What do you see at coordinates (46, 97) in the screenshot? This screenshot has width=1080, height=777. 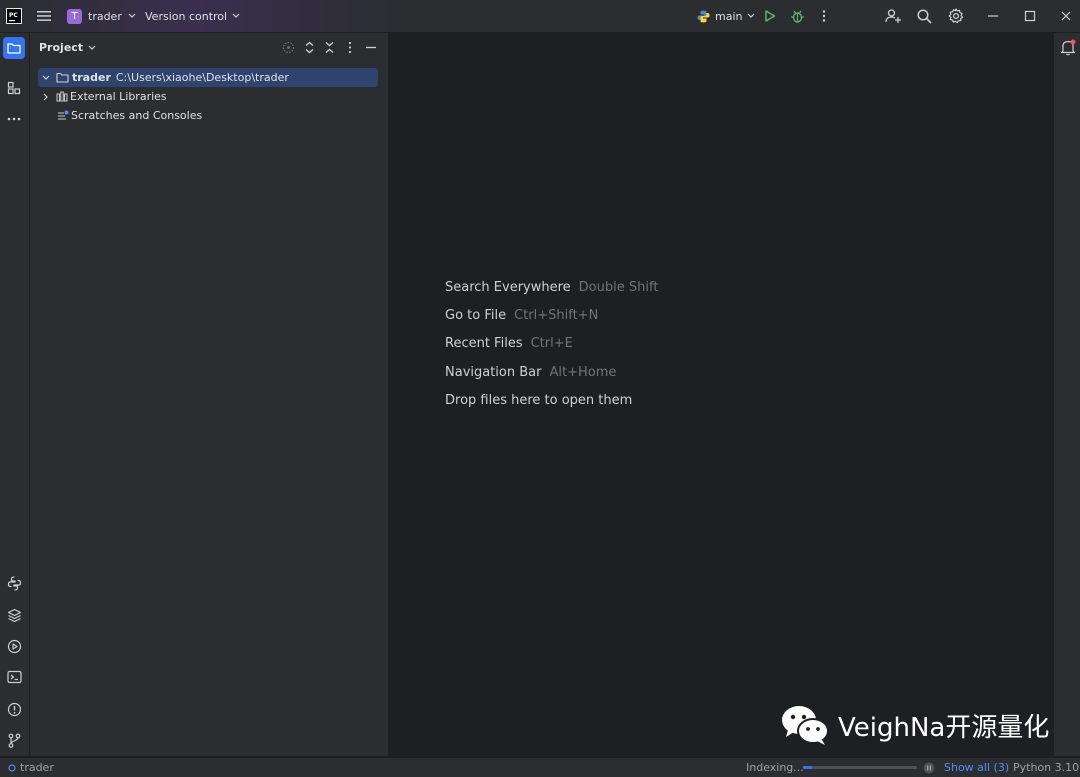 I see `chevron-right-icon` at bounding box center [46, 97].